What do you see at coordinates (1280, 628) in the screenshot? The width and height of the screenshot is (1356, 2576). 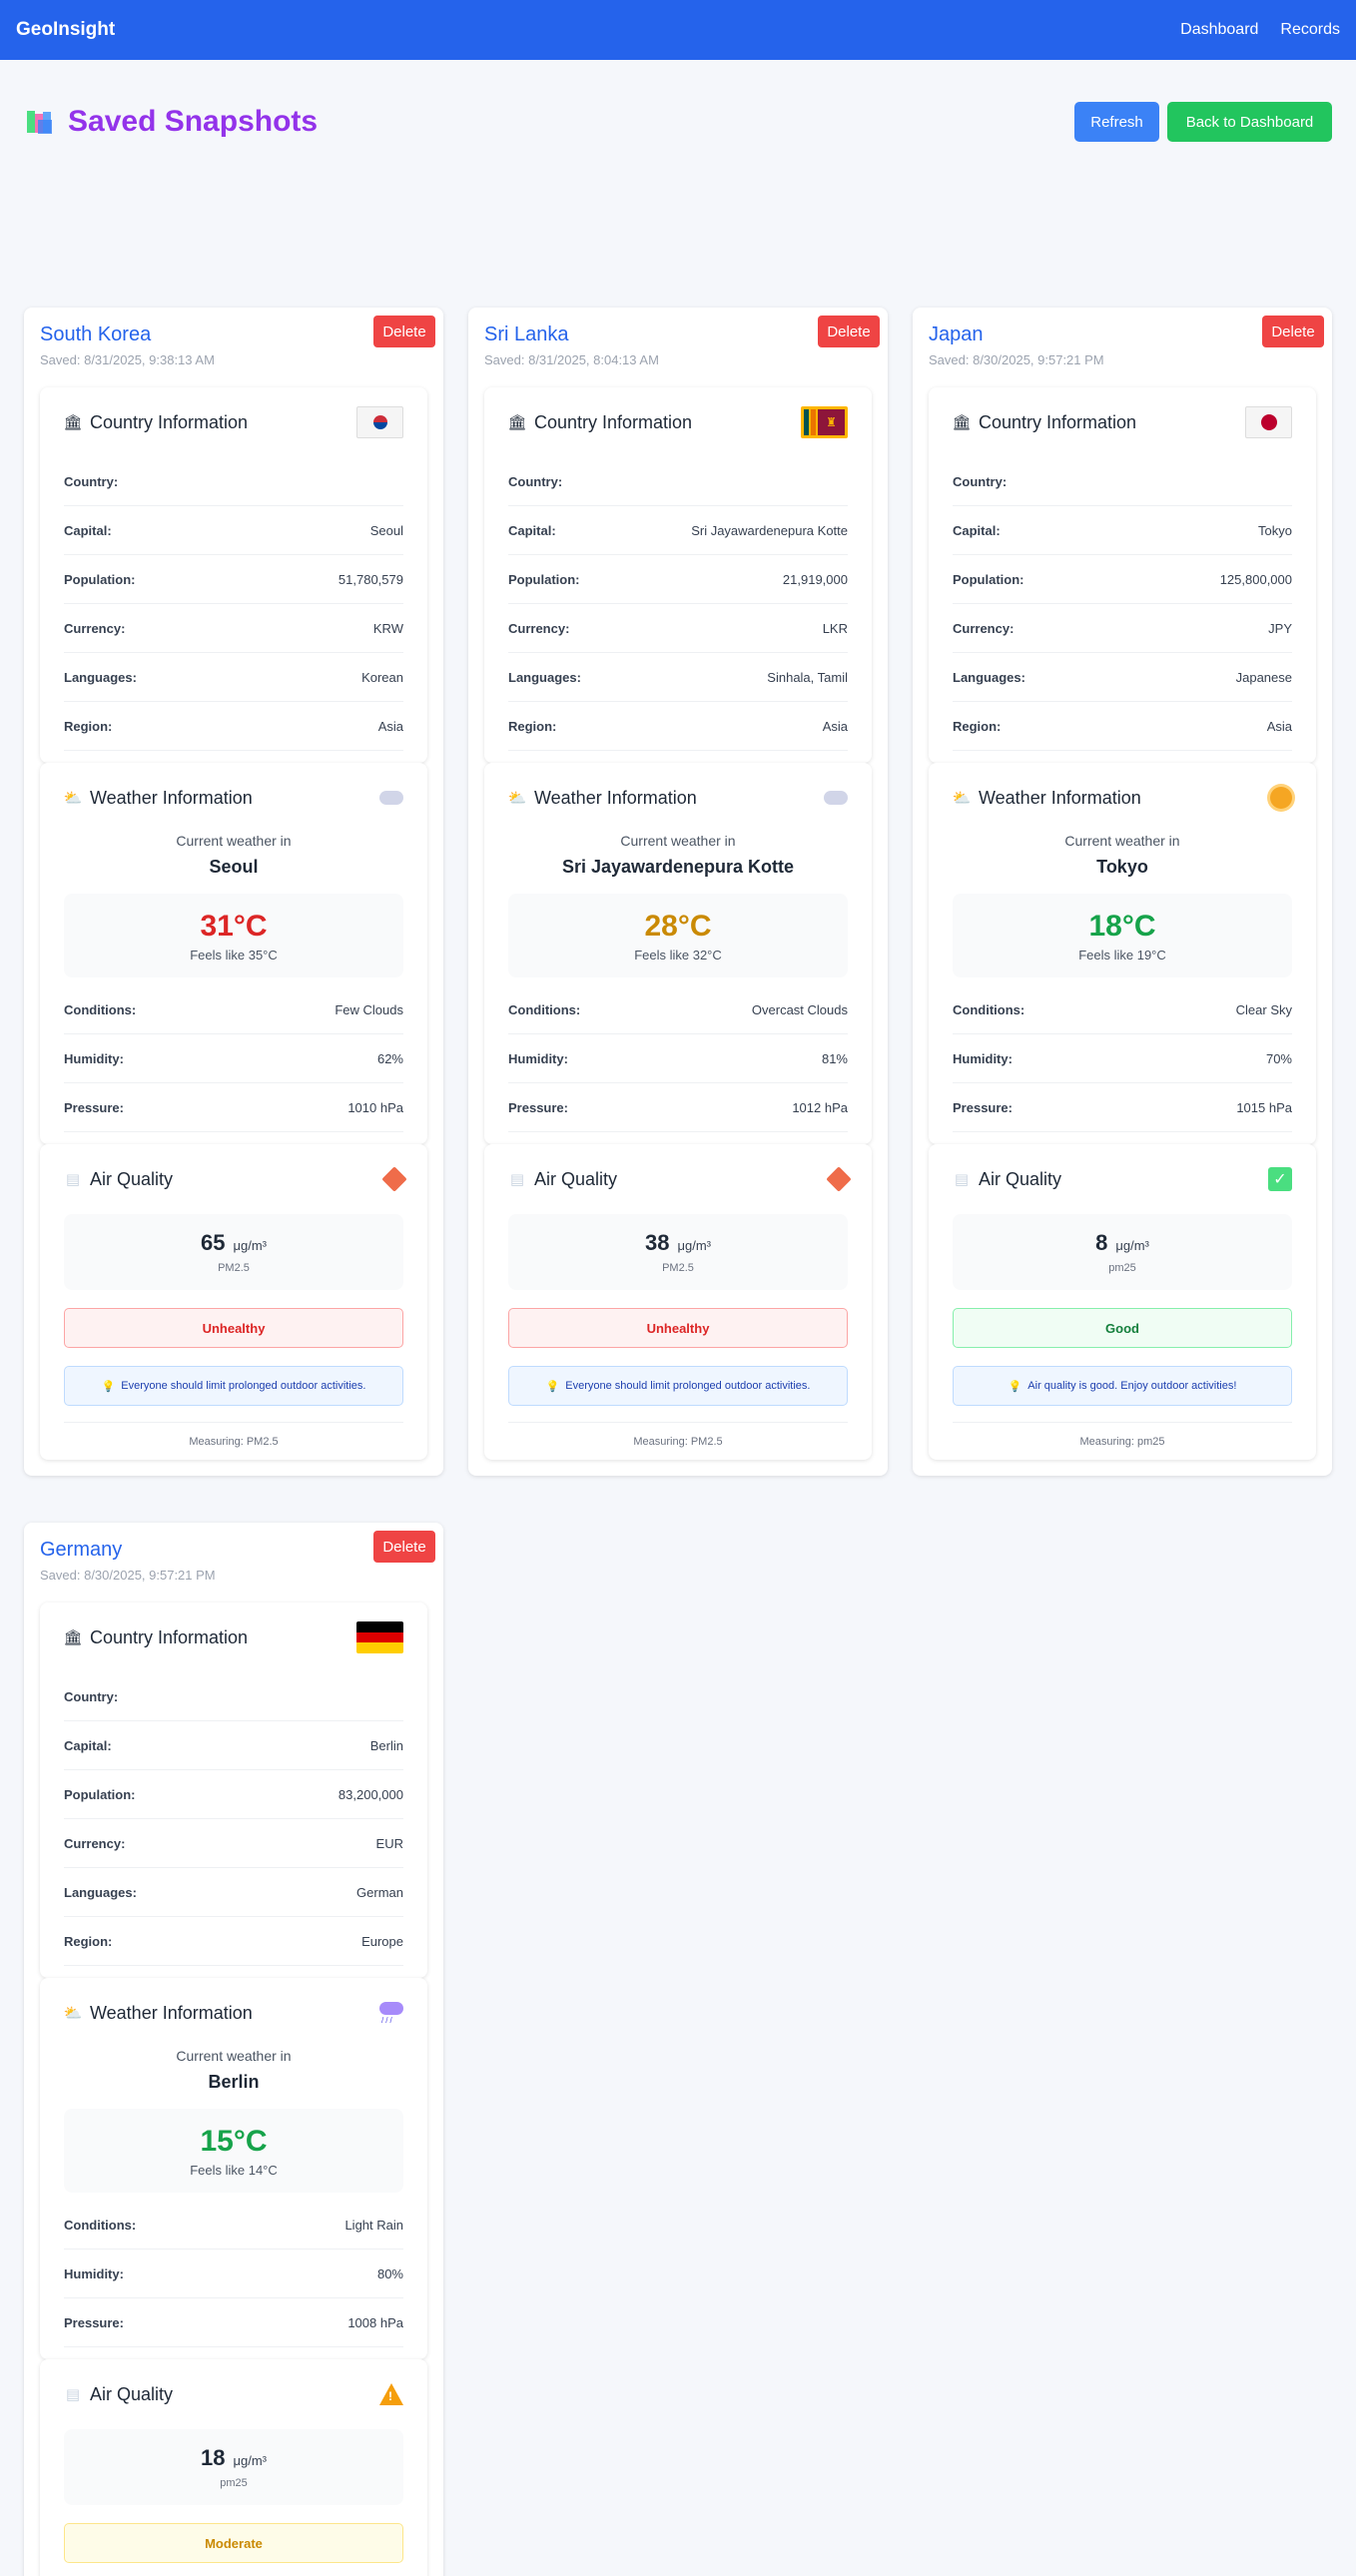 I see `row-value: JPY` at bounding box center [1280, 628].